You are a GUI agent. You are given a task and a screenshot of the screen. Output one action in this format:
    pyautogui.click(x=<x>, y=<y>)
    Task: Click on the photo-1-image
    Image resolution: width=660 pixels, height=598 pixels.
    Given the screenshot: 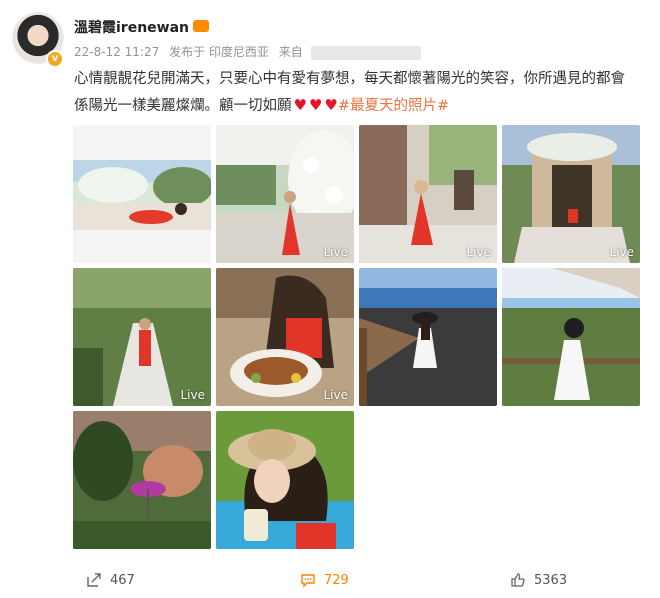 What is the action you would take?
    pyautogui.click(x=142, y=195)
    